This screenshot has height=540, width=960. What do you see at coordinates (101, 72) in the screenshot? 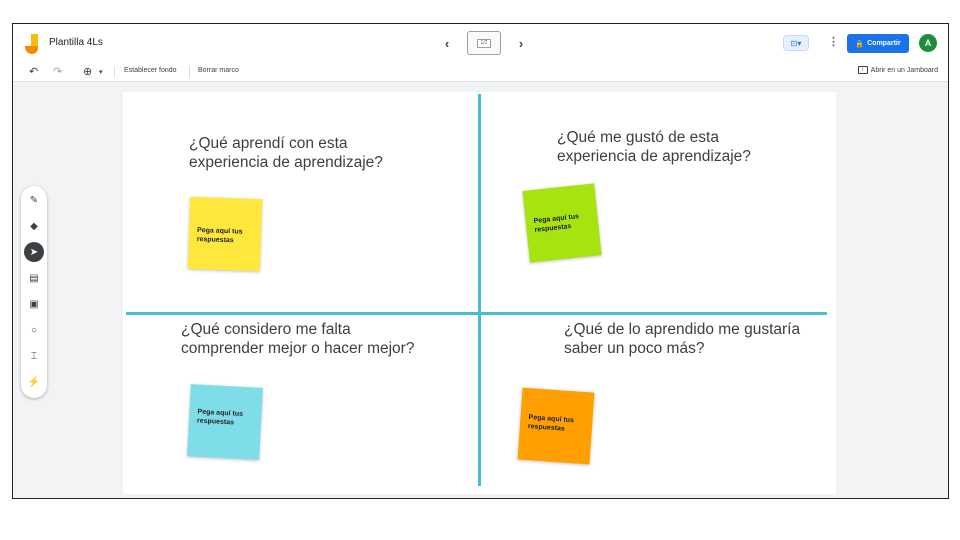
I see `zoom-dropdown-chevron-icon: ▾` at bounding box center [101, 72].